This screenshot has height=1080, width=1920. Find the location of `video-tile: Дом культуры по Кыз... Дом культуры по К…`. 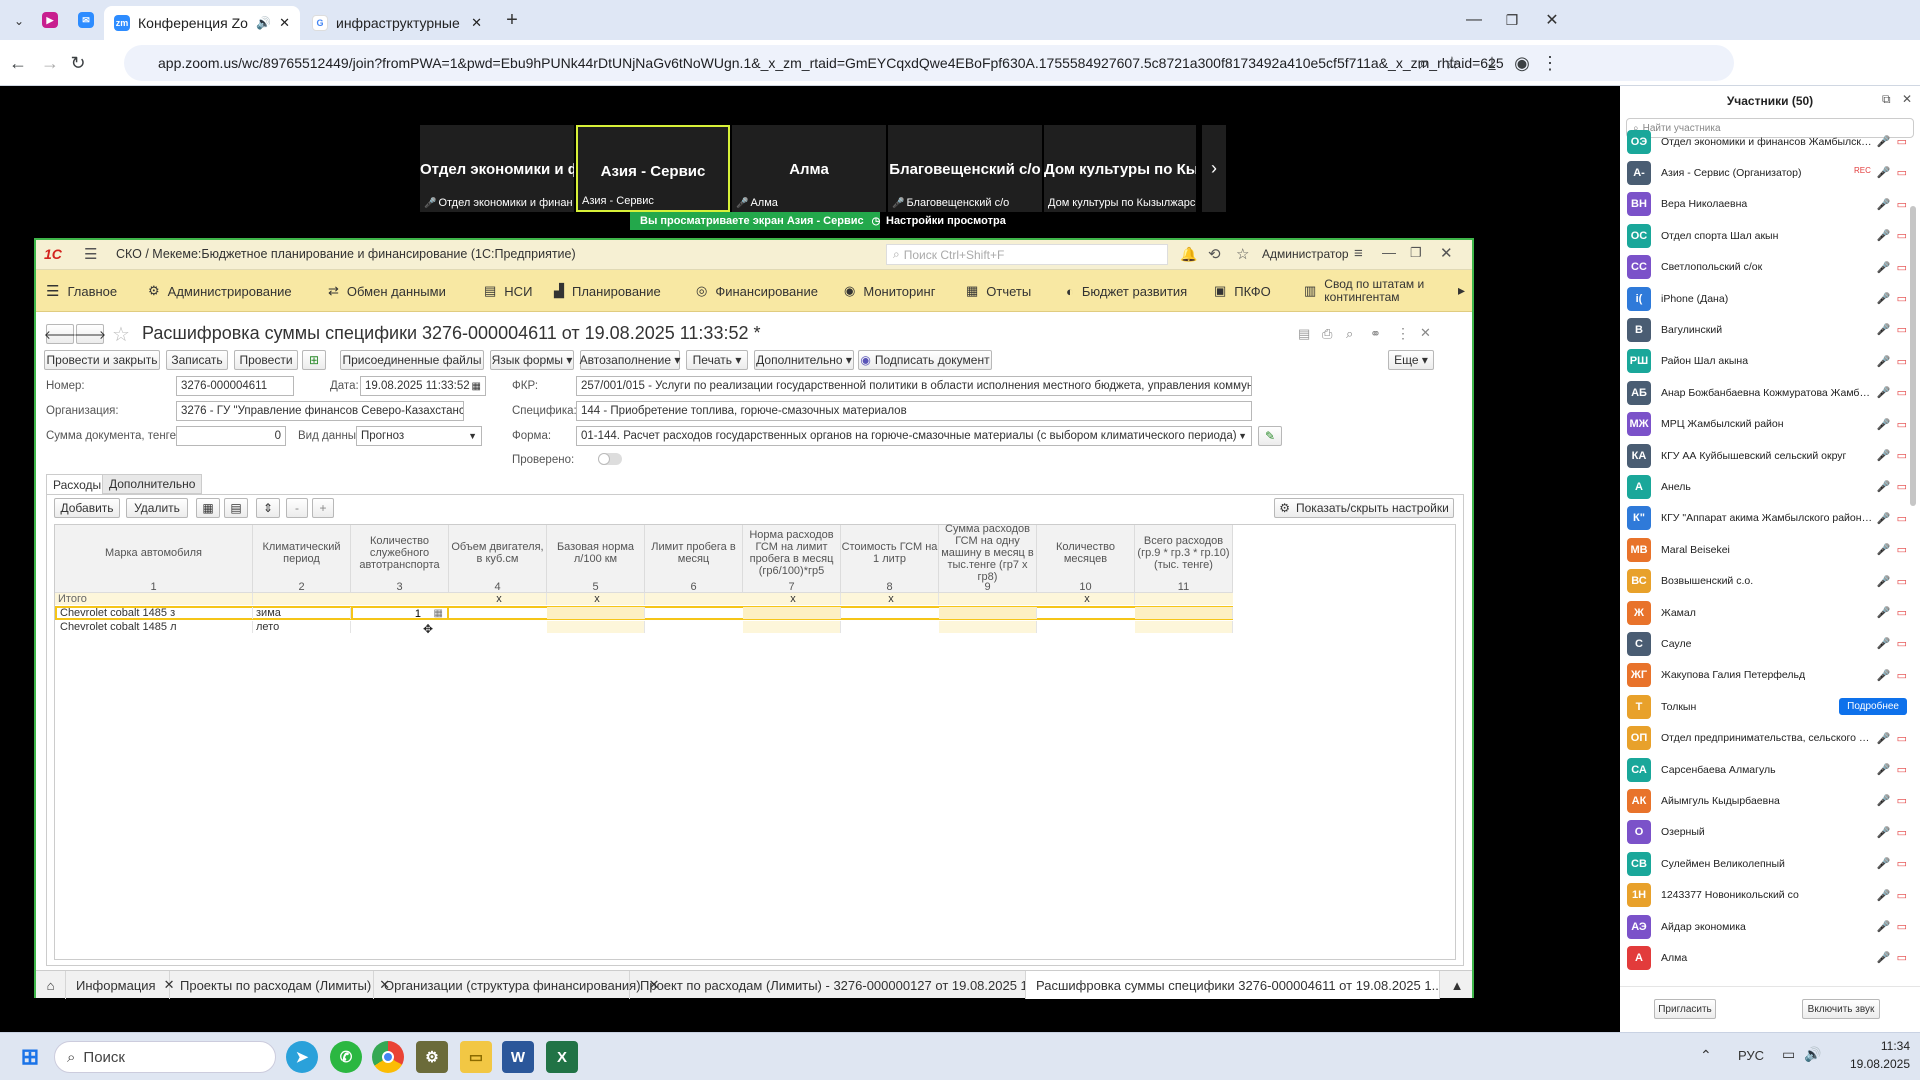

video-tile: Дом культуры по Кыз... Дом культуры по К… is located at coordinates (1120, 168).